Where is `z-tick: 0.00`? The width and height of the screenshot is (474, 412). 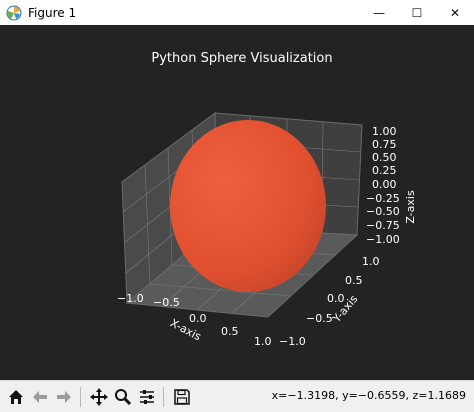 z-tick: 0.00 is located at coordinates (384, 184).